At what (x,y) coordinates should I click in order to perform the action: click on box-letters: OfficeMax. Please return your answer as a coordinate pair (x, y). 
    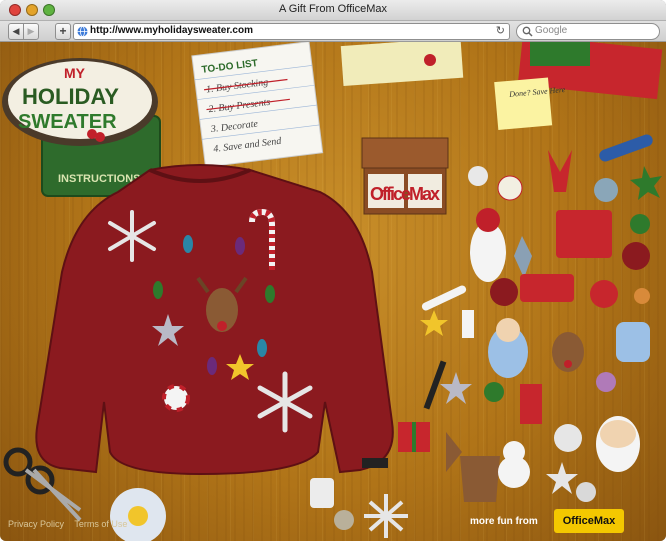
    Looking at the image, I should click on (405, 194).